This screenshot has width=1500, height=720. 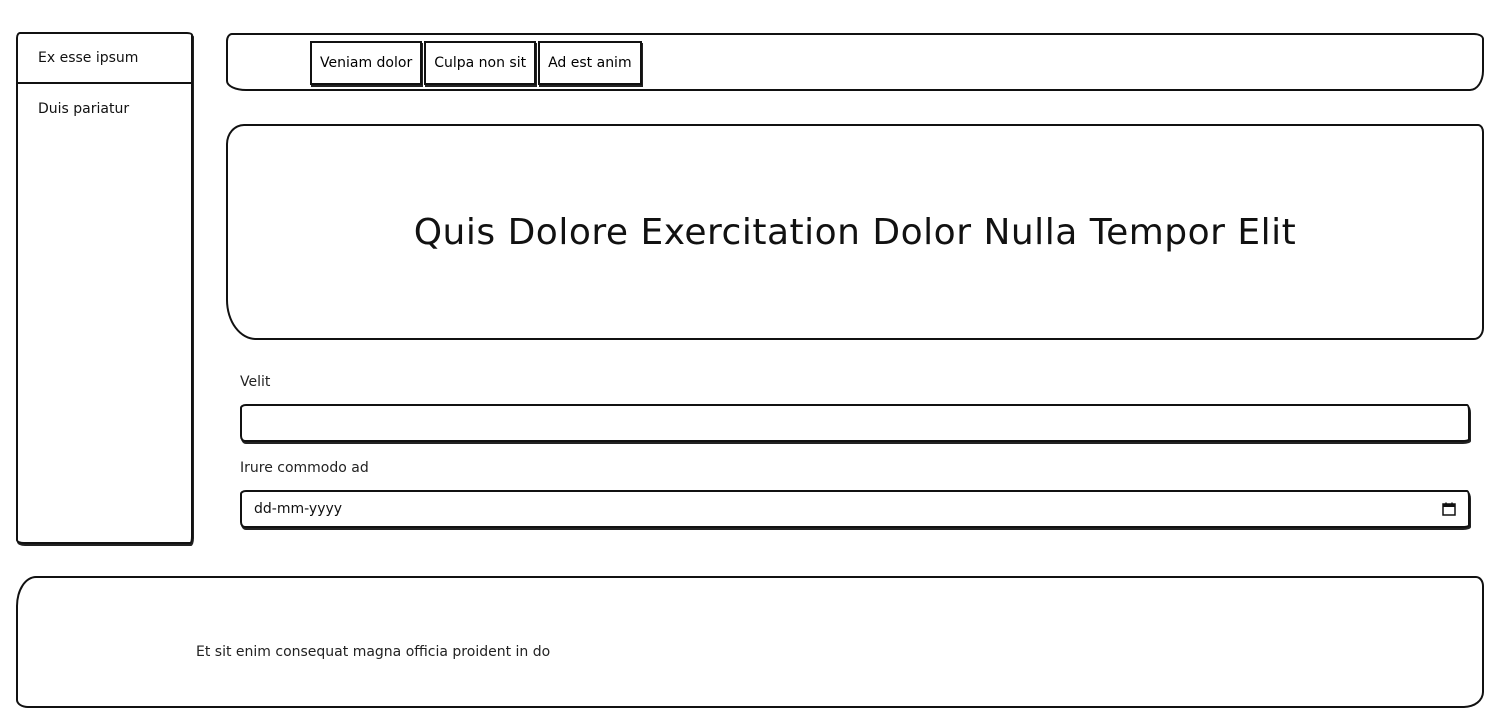 What do you see at coordinates (298, 509) in the screenshot?
I see `date-input-value: dd-mm-yyyy` at bounding box center [298, 509].